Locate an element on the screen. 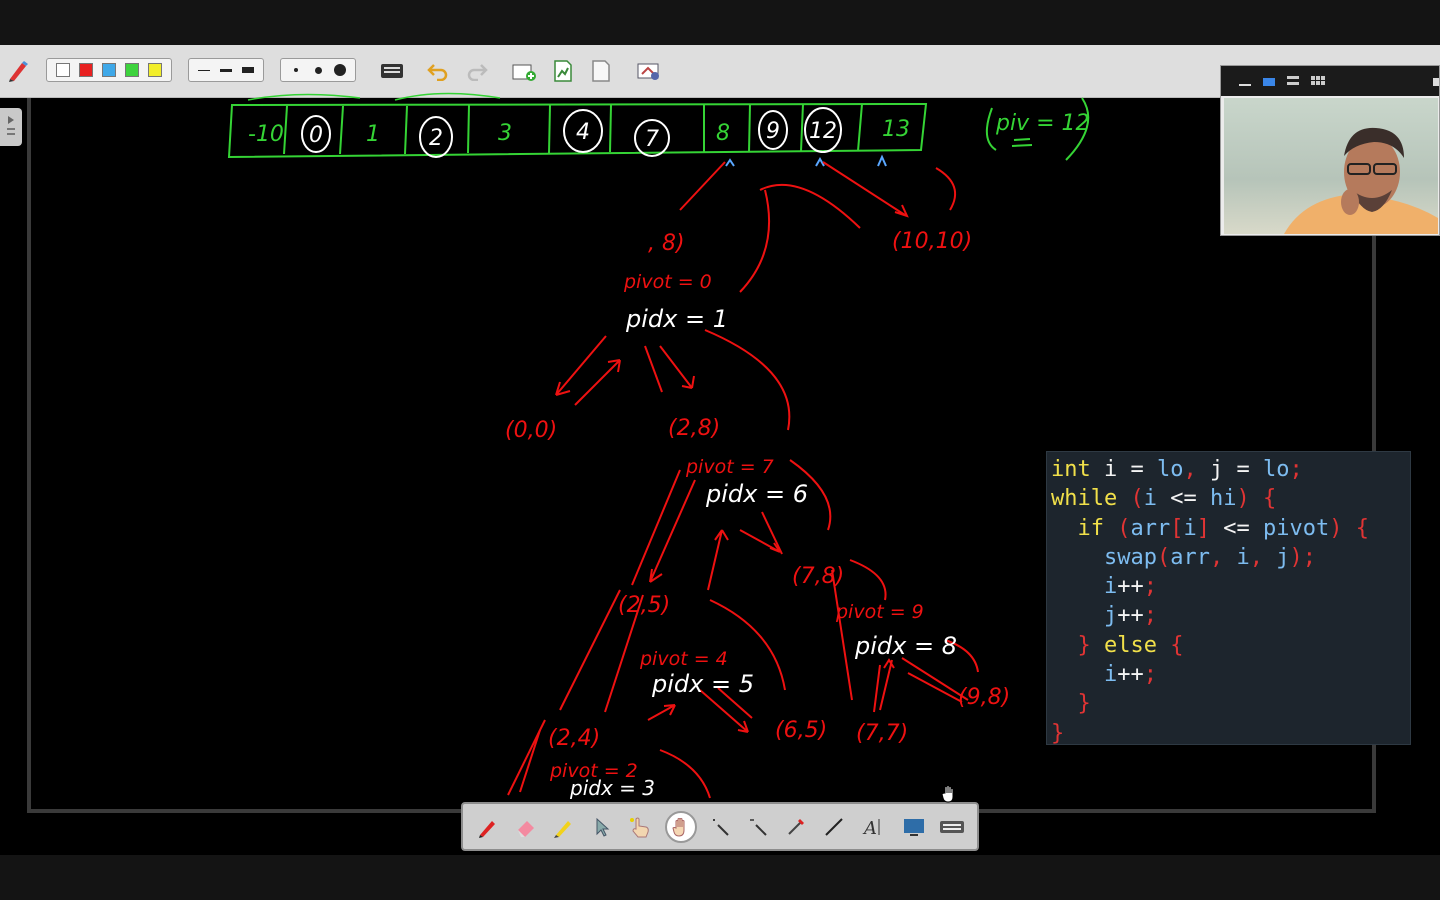 The width and height of the screenshot is (1440, 900). code-line: if (arr[i] <= pivot) { is located at coordinates (1228, 528).